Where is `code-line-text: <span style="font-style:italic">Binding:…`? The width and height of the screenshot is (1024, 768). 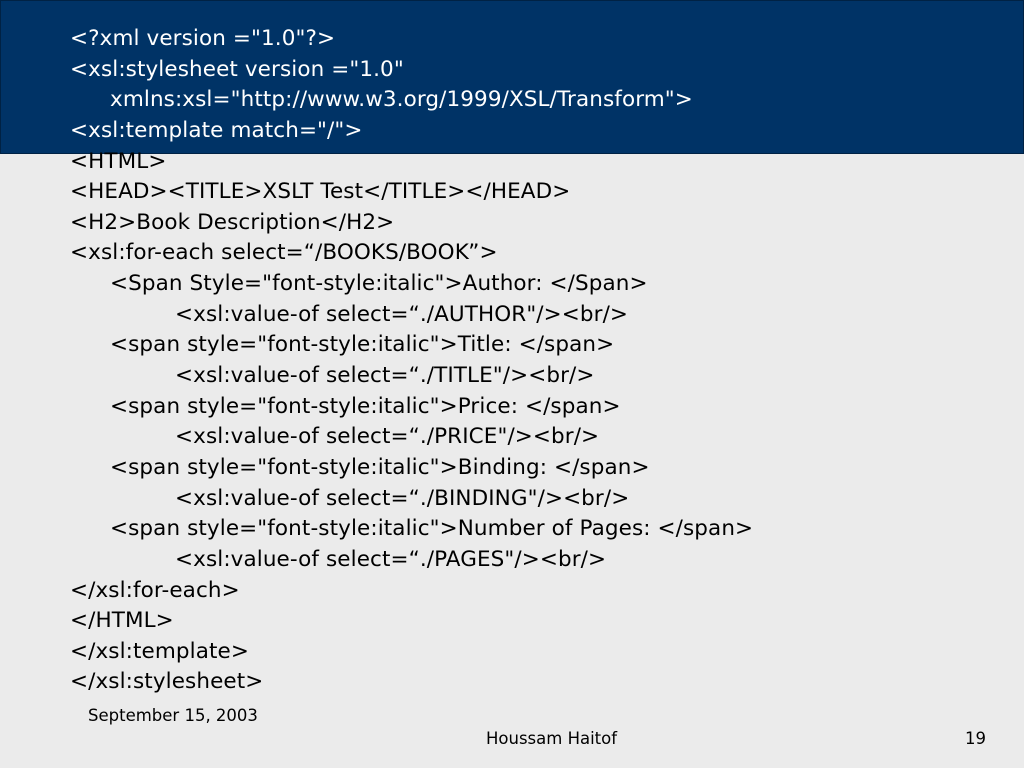 code-line-text: <span style="font-style:italic">Binding:… is located at coordinates (380, 467).